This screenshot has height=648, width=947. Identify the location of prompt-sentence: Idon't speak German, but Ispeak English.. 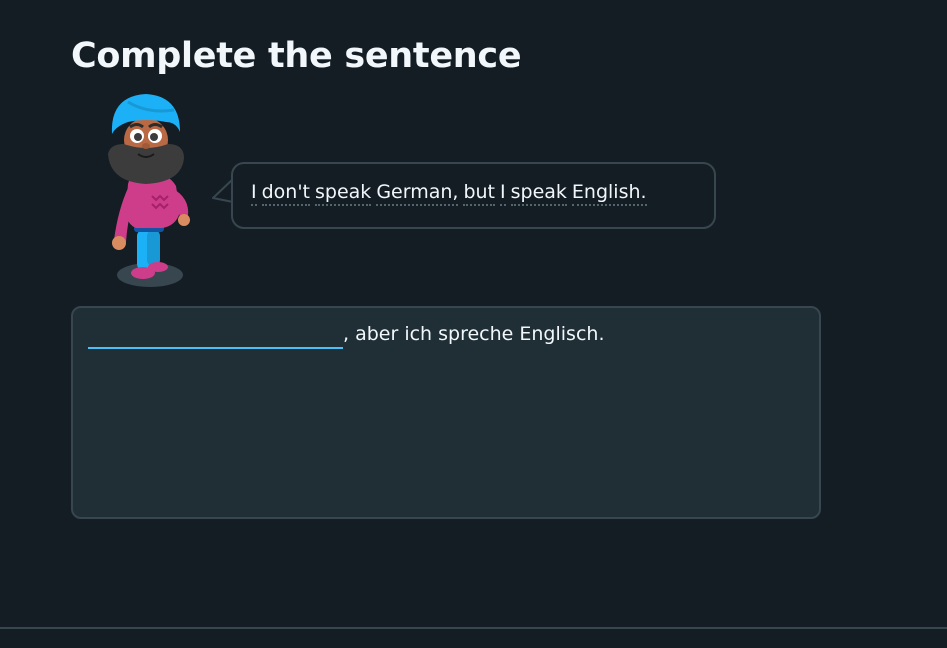
(449, 193).